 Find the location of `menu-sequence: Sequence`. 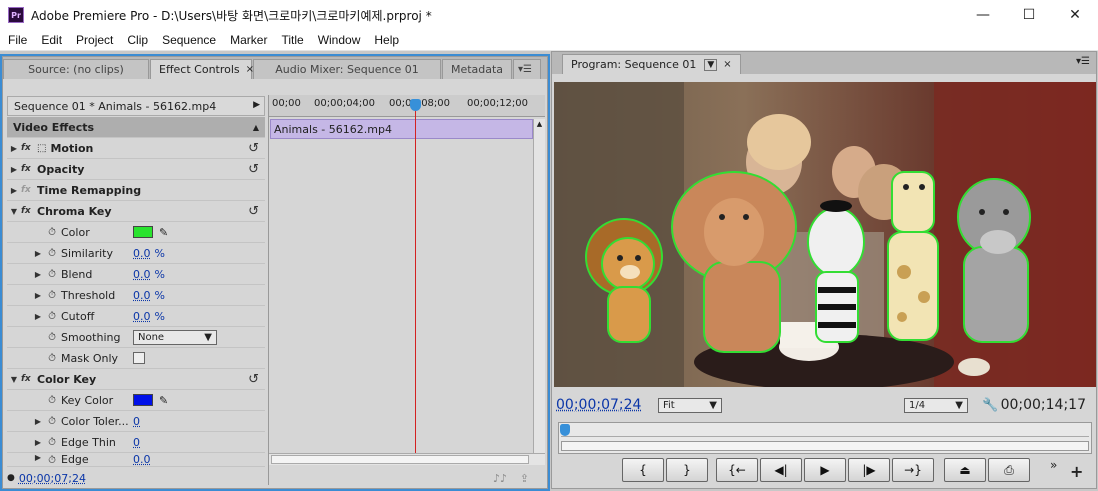

menu-sequence: Sequence is located at coordinates (188, 40).